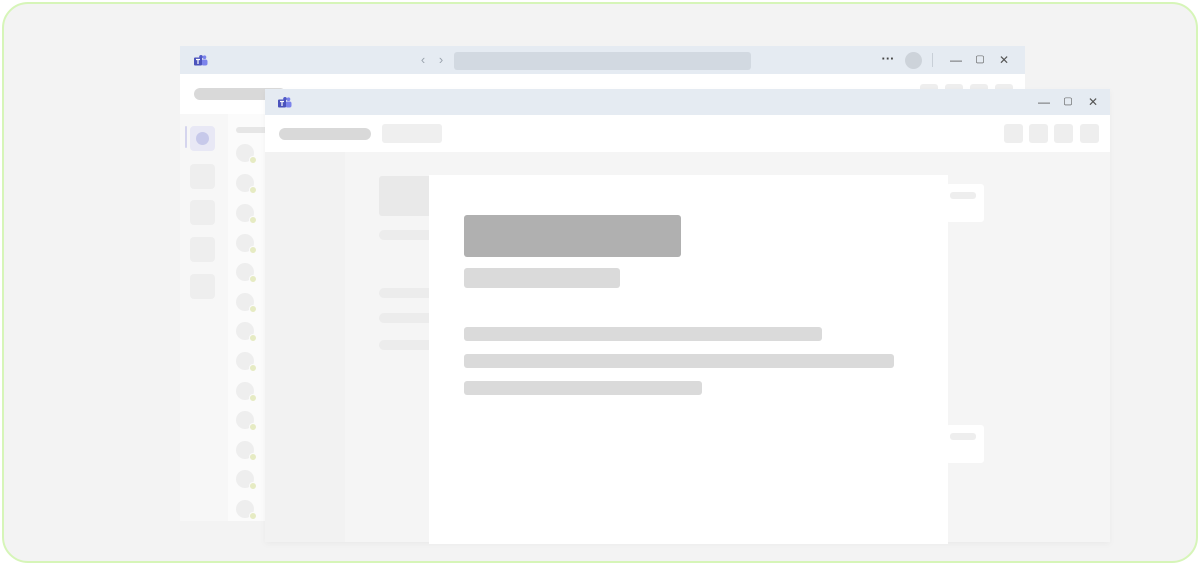 This screenshot has height=565, width=1200. I want to click on window-title-placeholder, so click(325, 134).